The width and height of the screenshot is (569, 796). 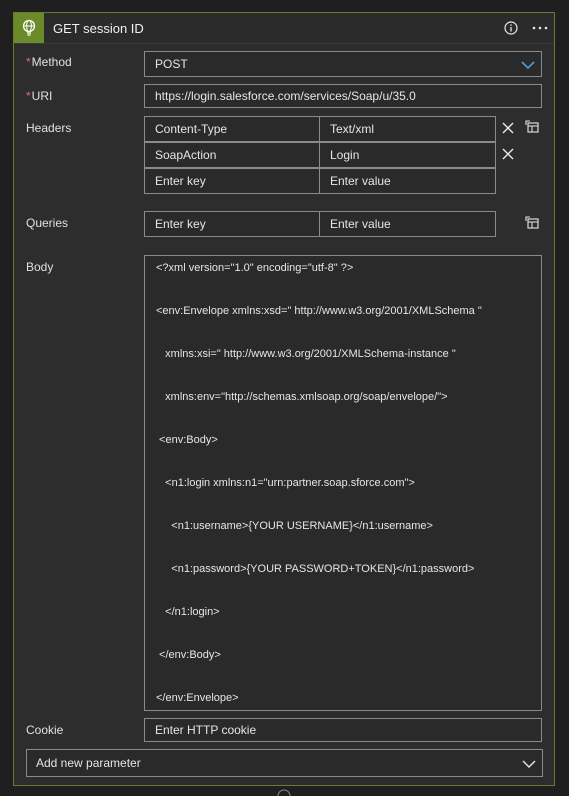 What do you see at coordinates (49, 128) in the screenshot?
I see `headers-label: Headers` at bounding box center [49, 128].